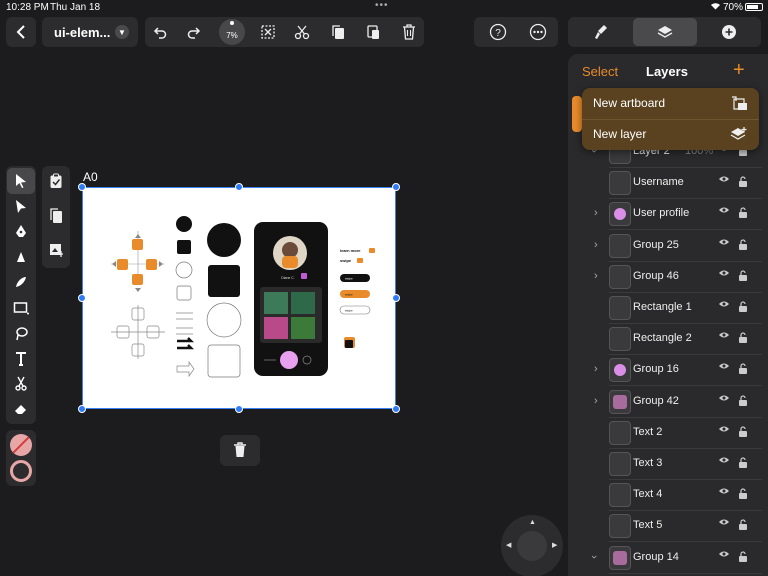 This screenshot has width=768, height=576. Describe the element at coordinates (409, 32) in the screenshot. I see `delete-icon` at that location.